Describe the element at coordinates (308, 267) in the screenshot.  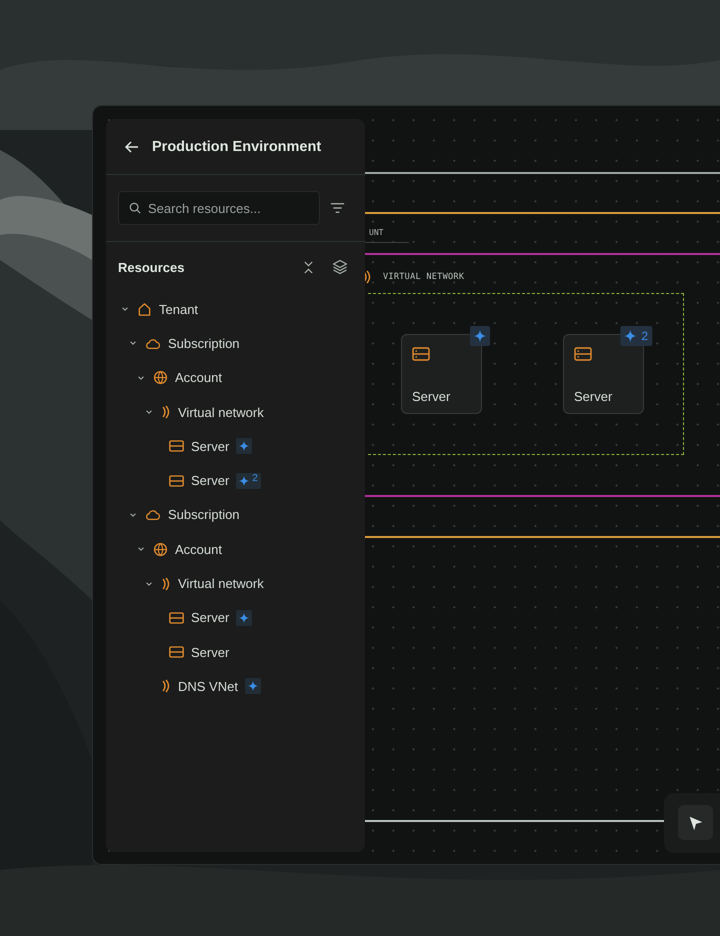
I see `collapse-icon` at that location.